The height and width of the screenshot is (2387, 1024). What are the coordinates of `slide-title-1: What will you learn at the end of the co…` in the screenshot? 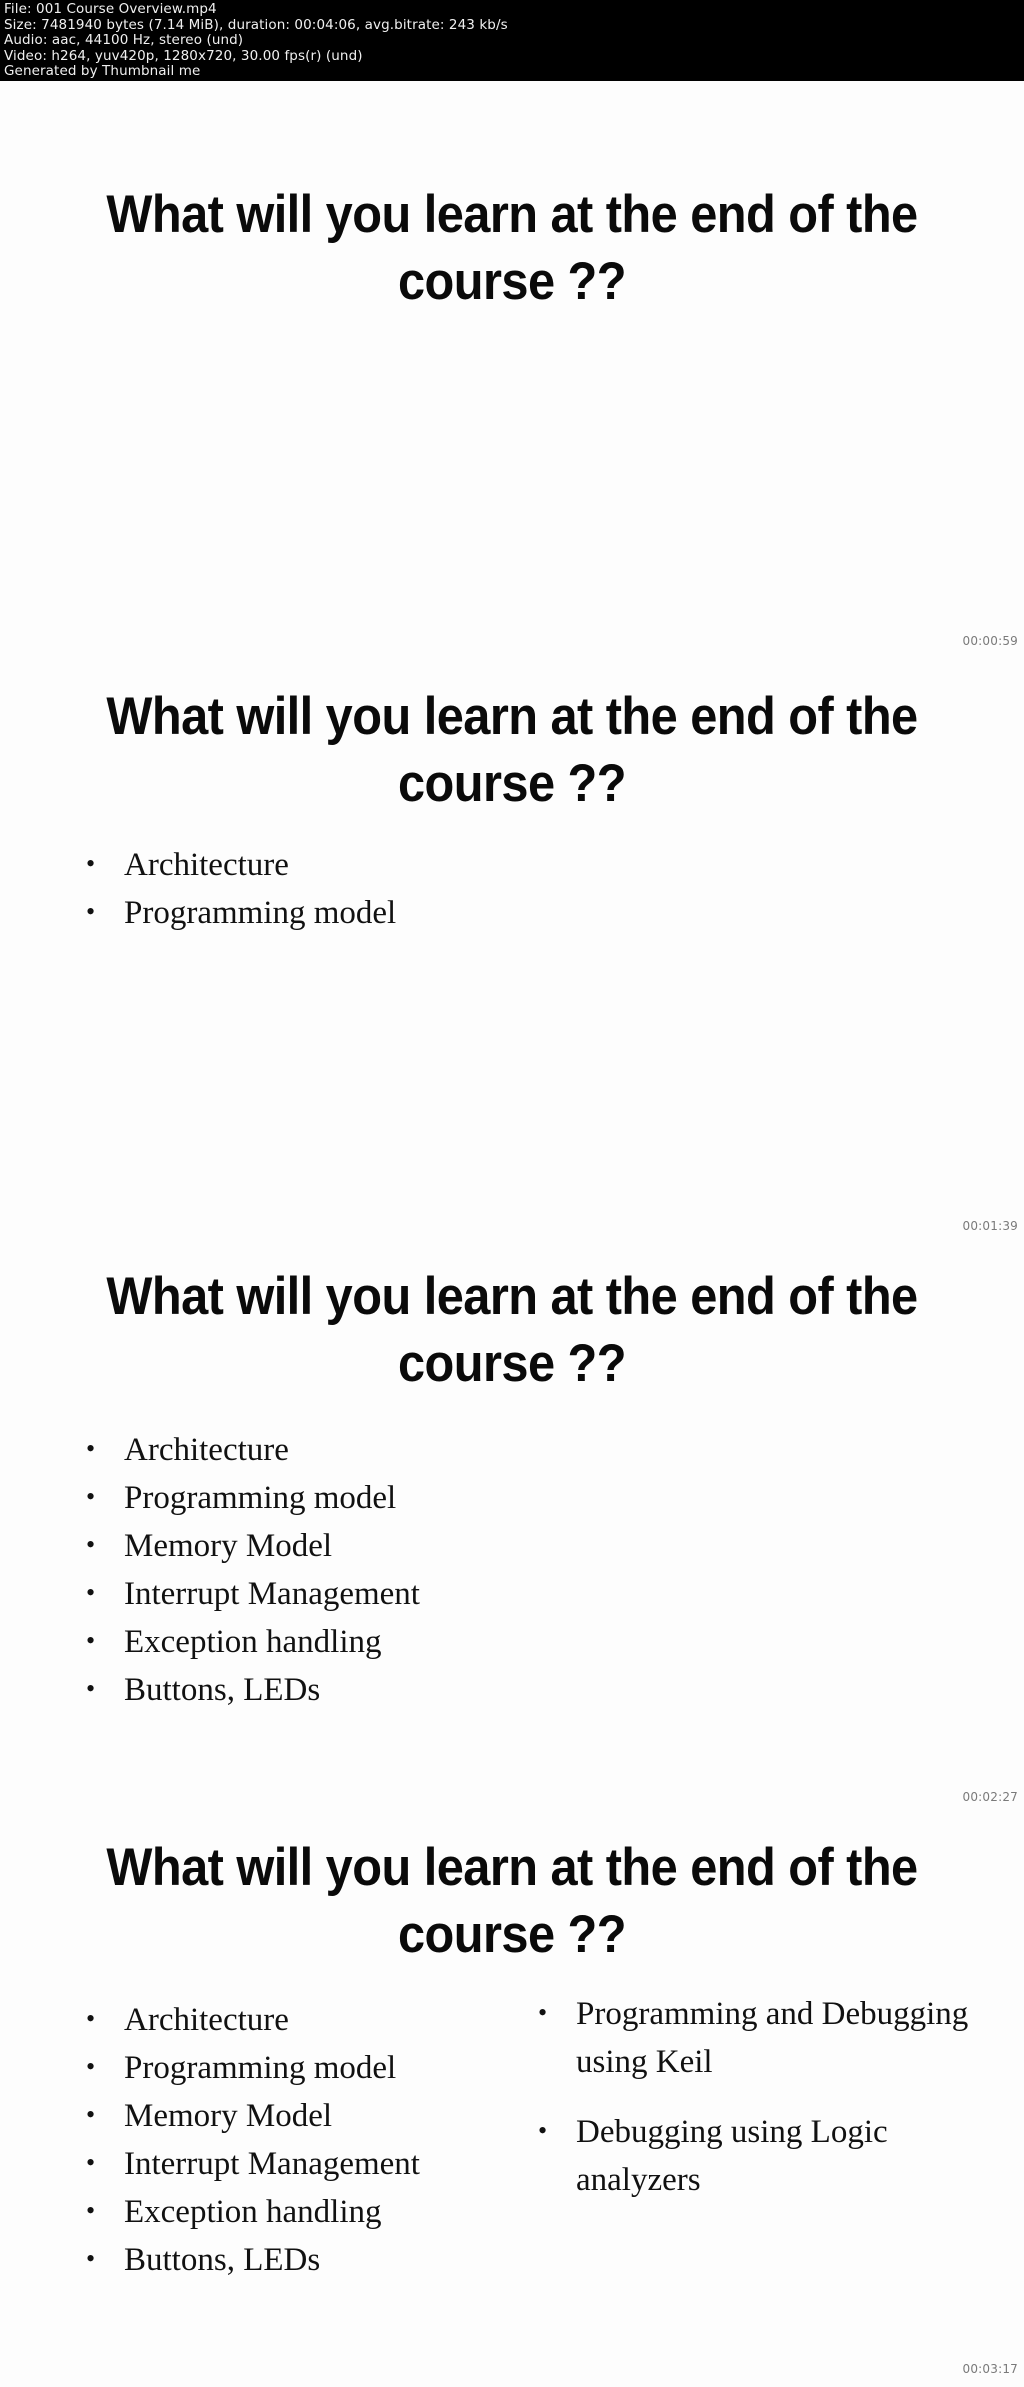 It's located at (512, 248).